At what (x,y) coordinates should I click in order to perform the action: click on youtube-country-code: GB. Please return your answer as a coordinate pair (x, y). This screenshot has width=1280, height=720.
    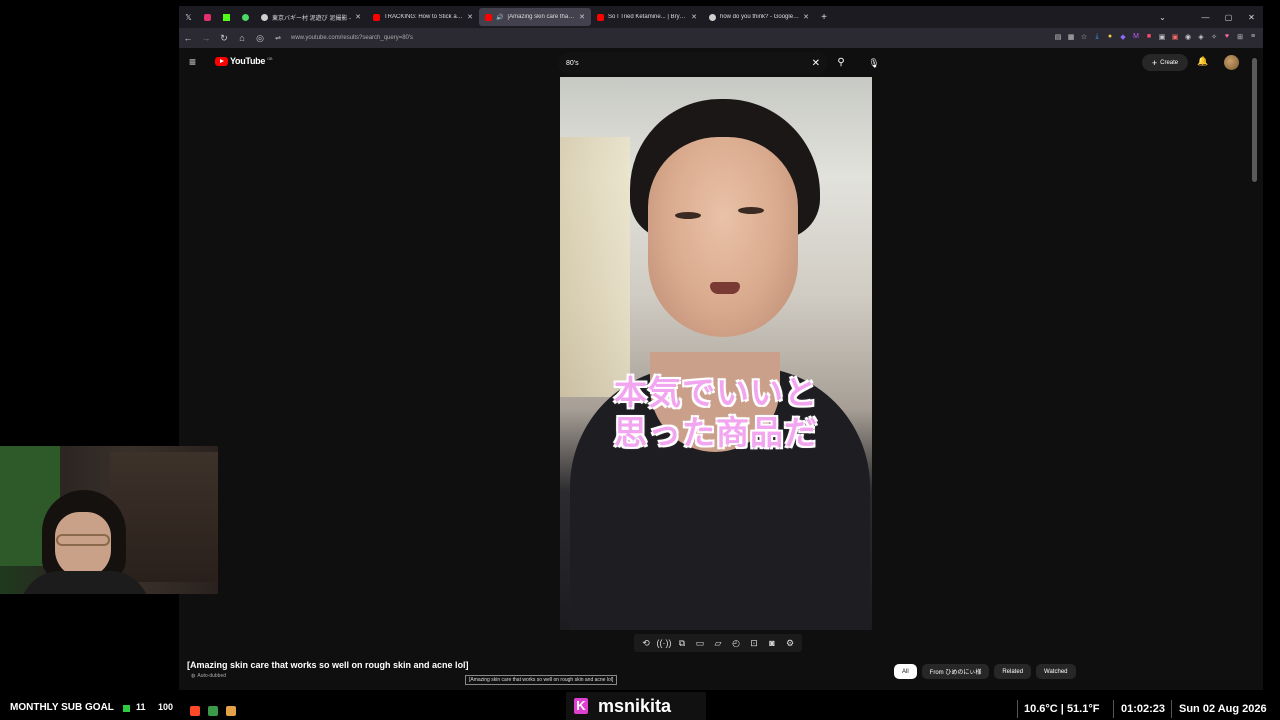
    Looking at the image, I should click on (270, 58).